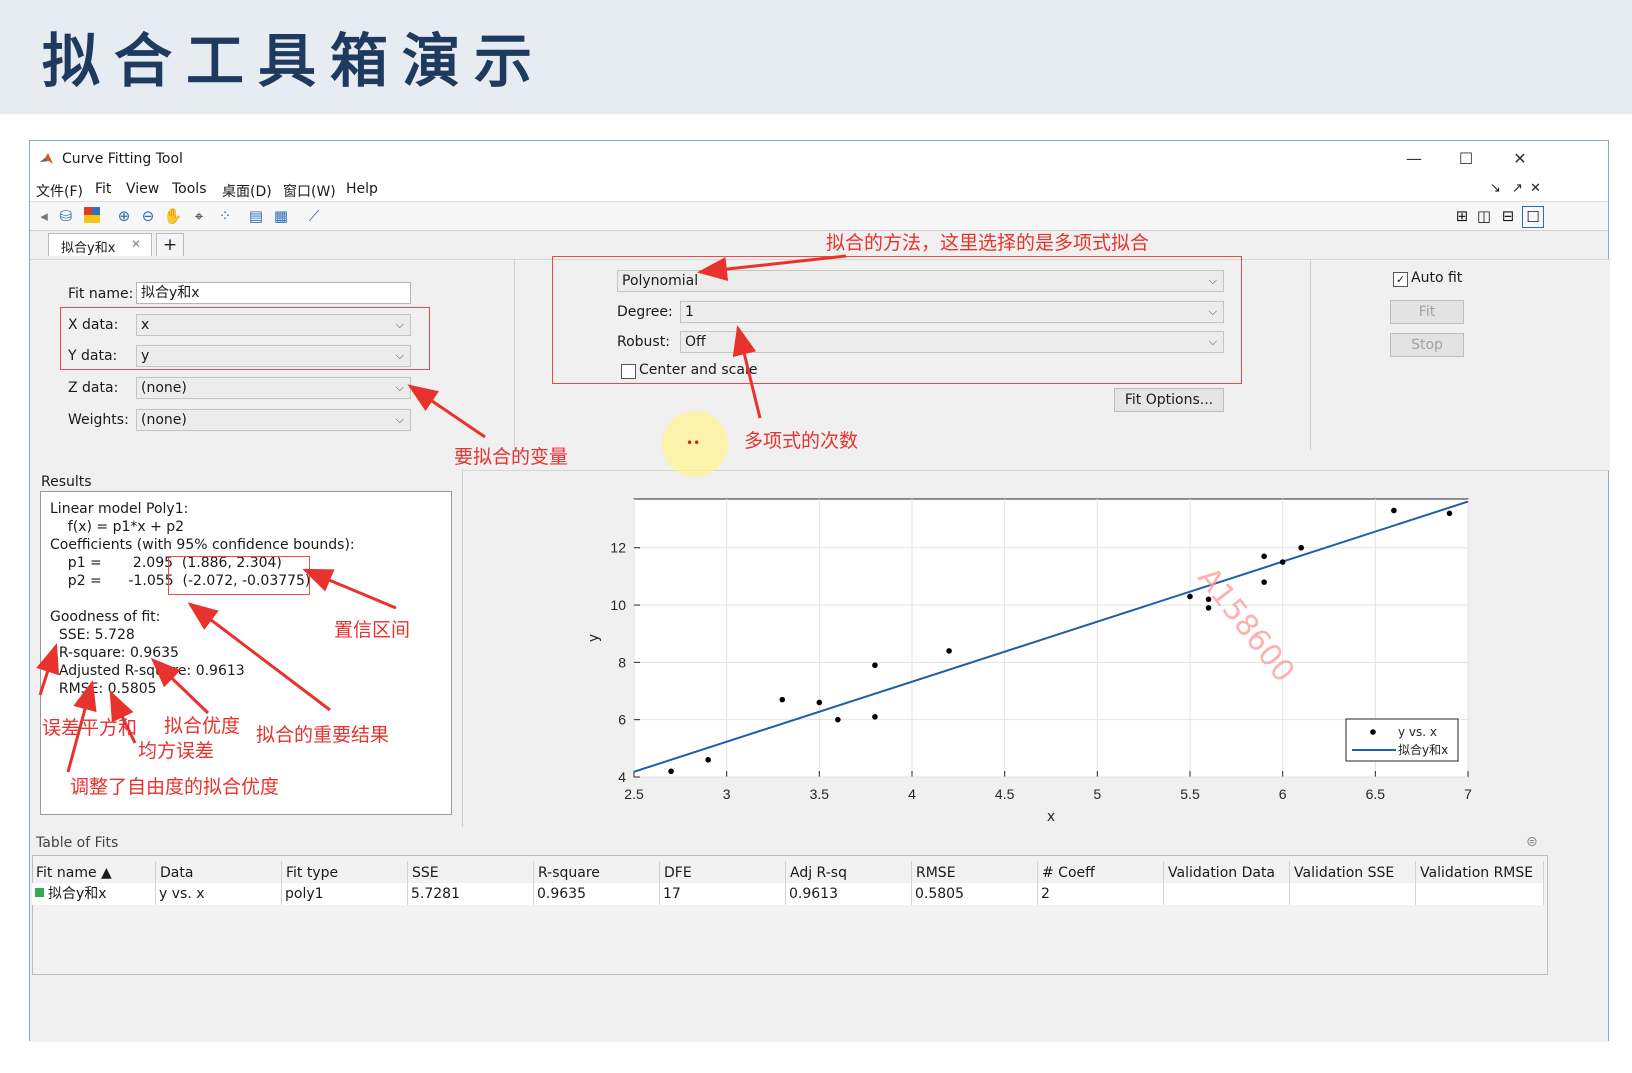  I want to click on annotation-rsquare: 拟合优度, so click(202, 726).